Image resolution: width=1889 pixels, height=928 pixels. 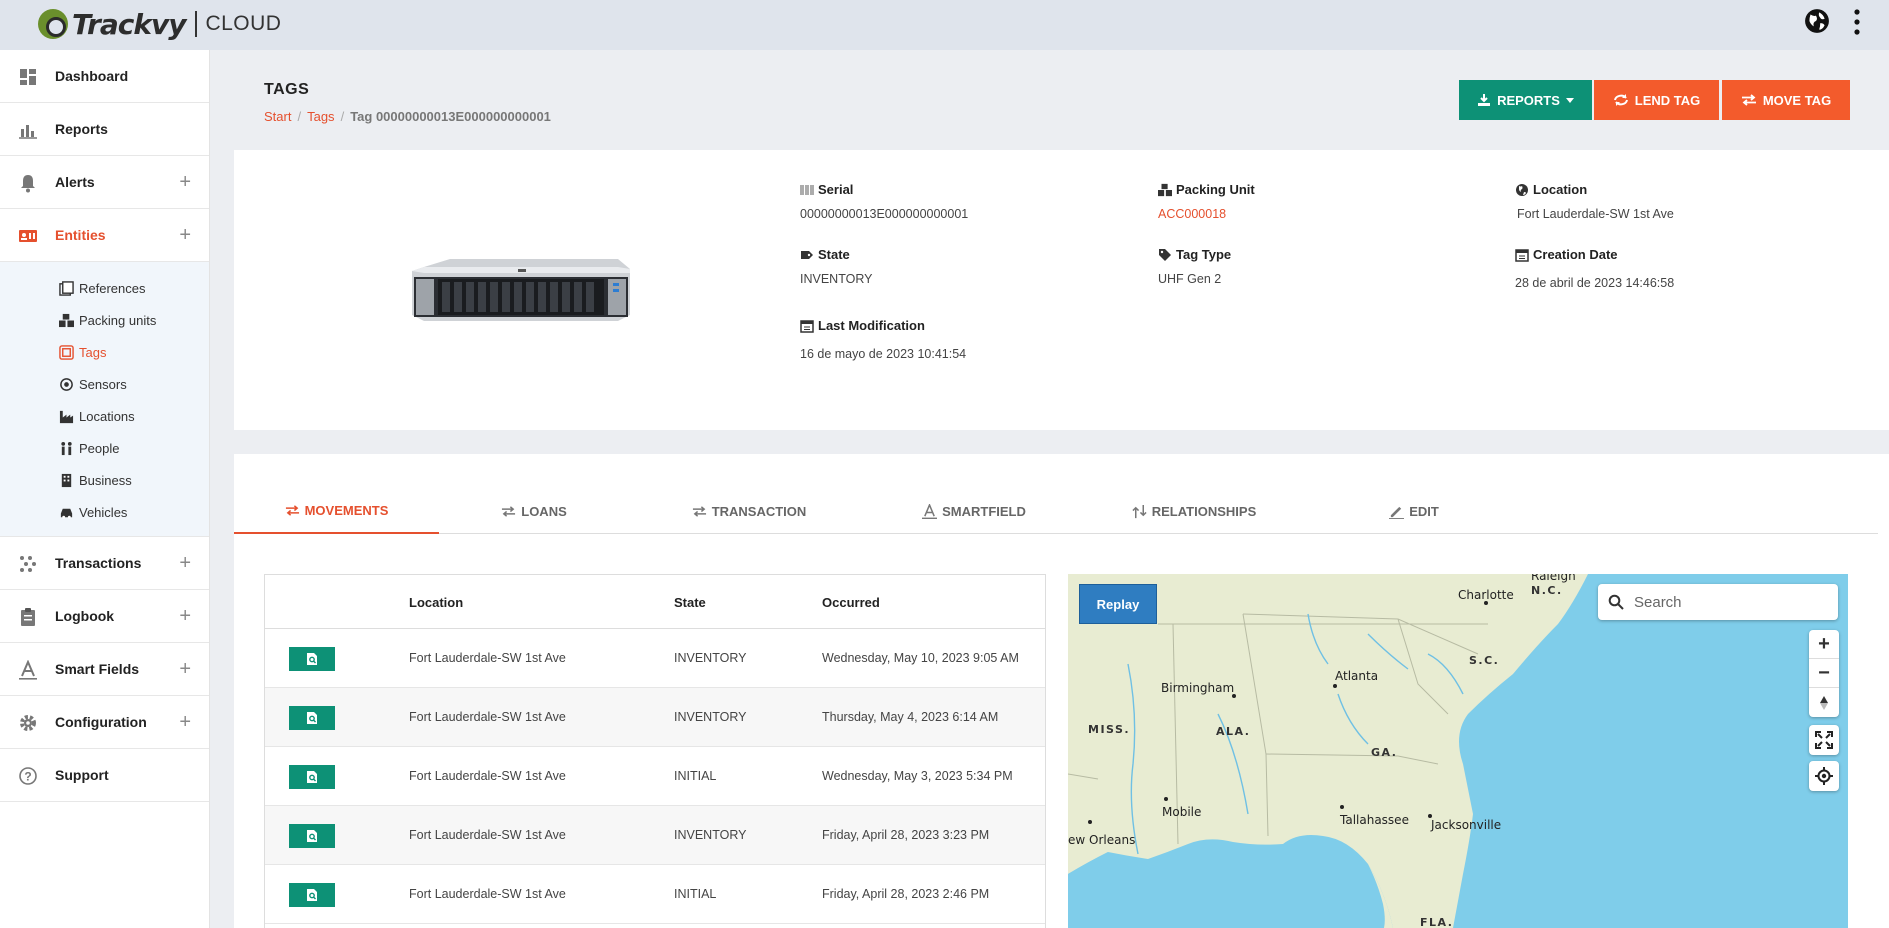 I want to click on column-header-state: State, so click(x=690, y=602).